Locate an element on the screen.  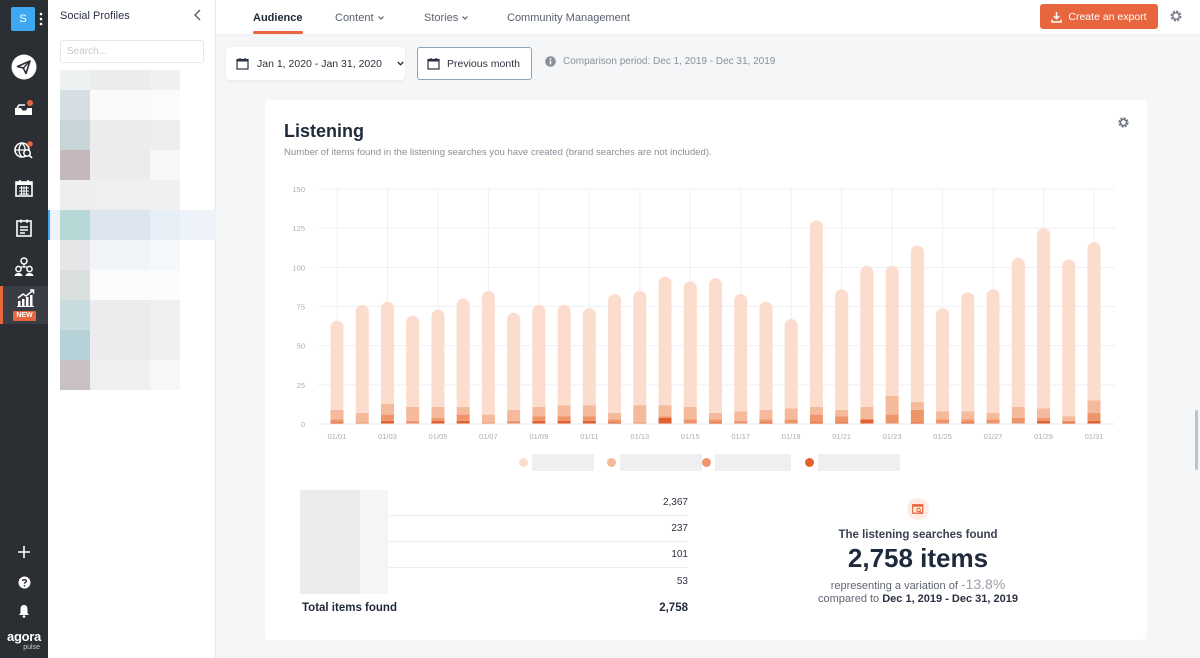
tab-community-management: Community Management is located at coordinates (568, 17).